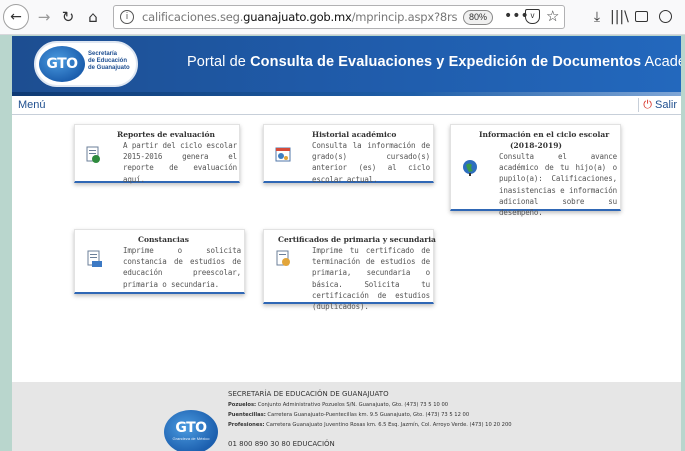 Image resolution: width=685 pixels, height=451 pixels. Describe the element at coordinates (647, 104) in the screenshot. I see `power-icon: ⏻` at that location.